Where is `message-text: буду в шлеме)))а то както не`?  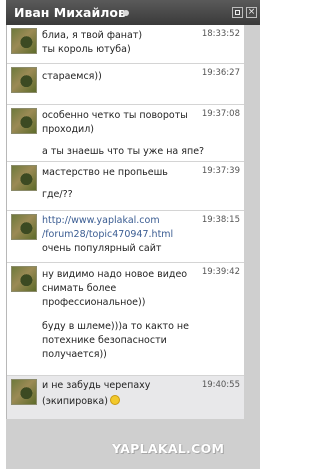 message-text: буду в шлеме)))а то както не is located at coordinates (115, 326).